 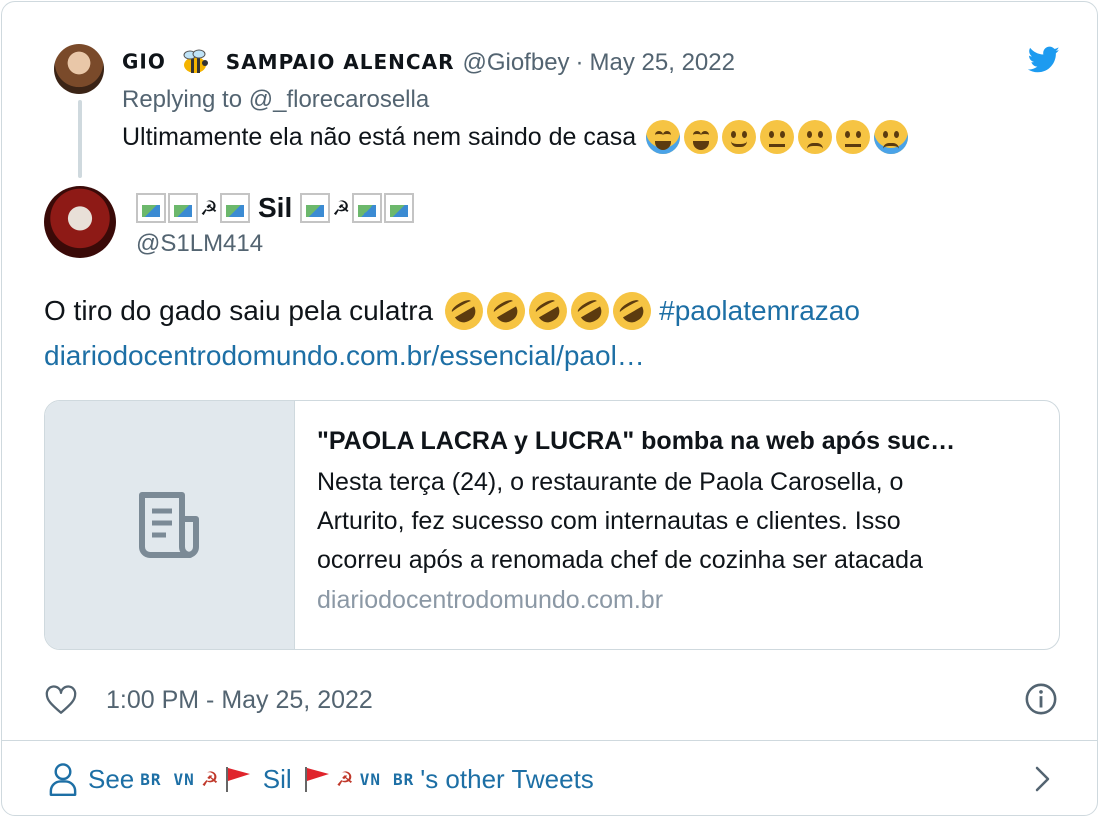 I want to click on main-avatar, so click(x=80, y=222).